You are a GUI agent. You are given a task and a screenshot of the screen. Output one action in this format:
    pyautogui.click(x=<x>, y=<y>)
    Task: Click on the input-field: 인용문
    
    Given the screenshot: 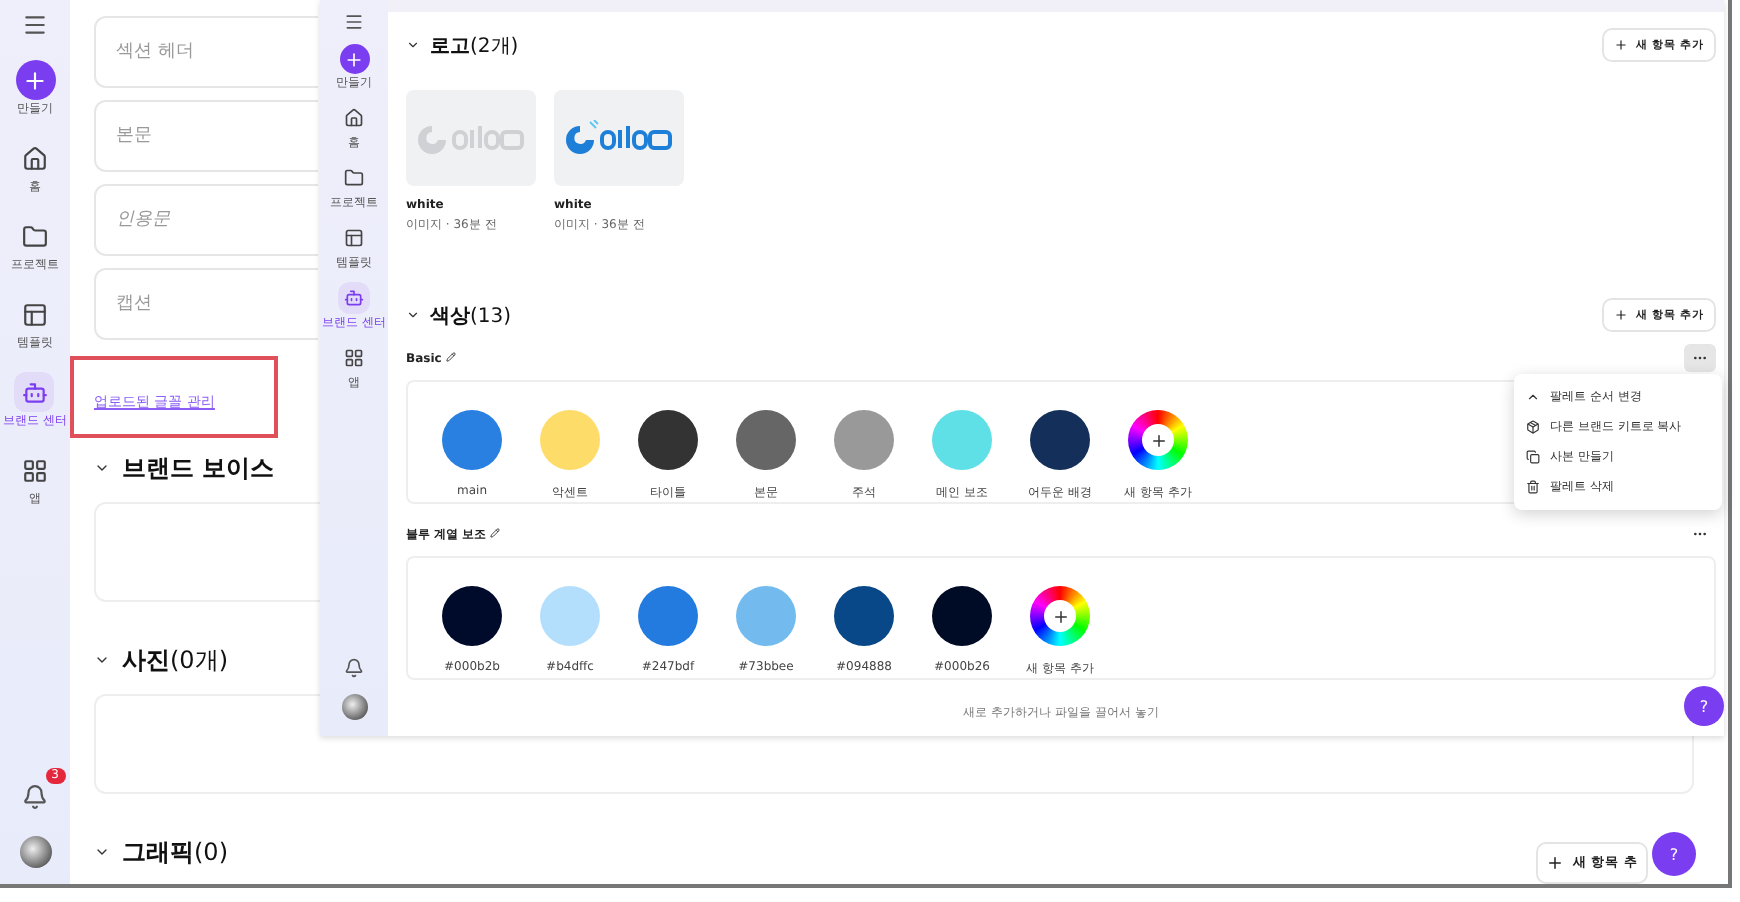 What is the action you would take?
    pyautogui.click(x=206, y=220)
    